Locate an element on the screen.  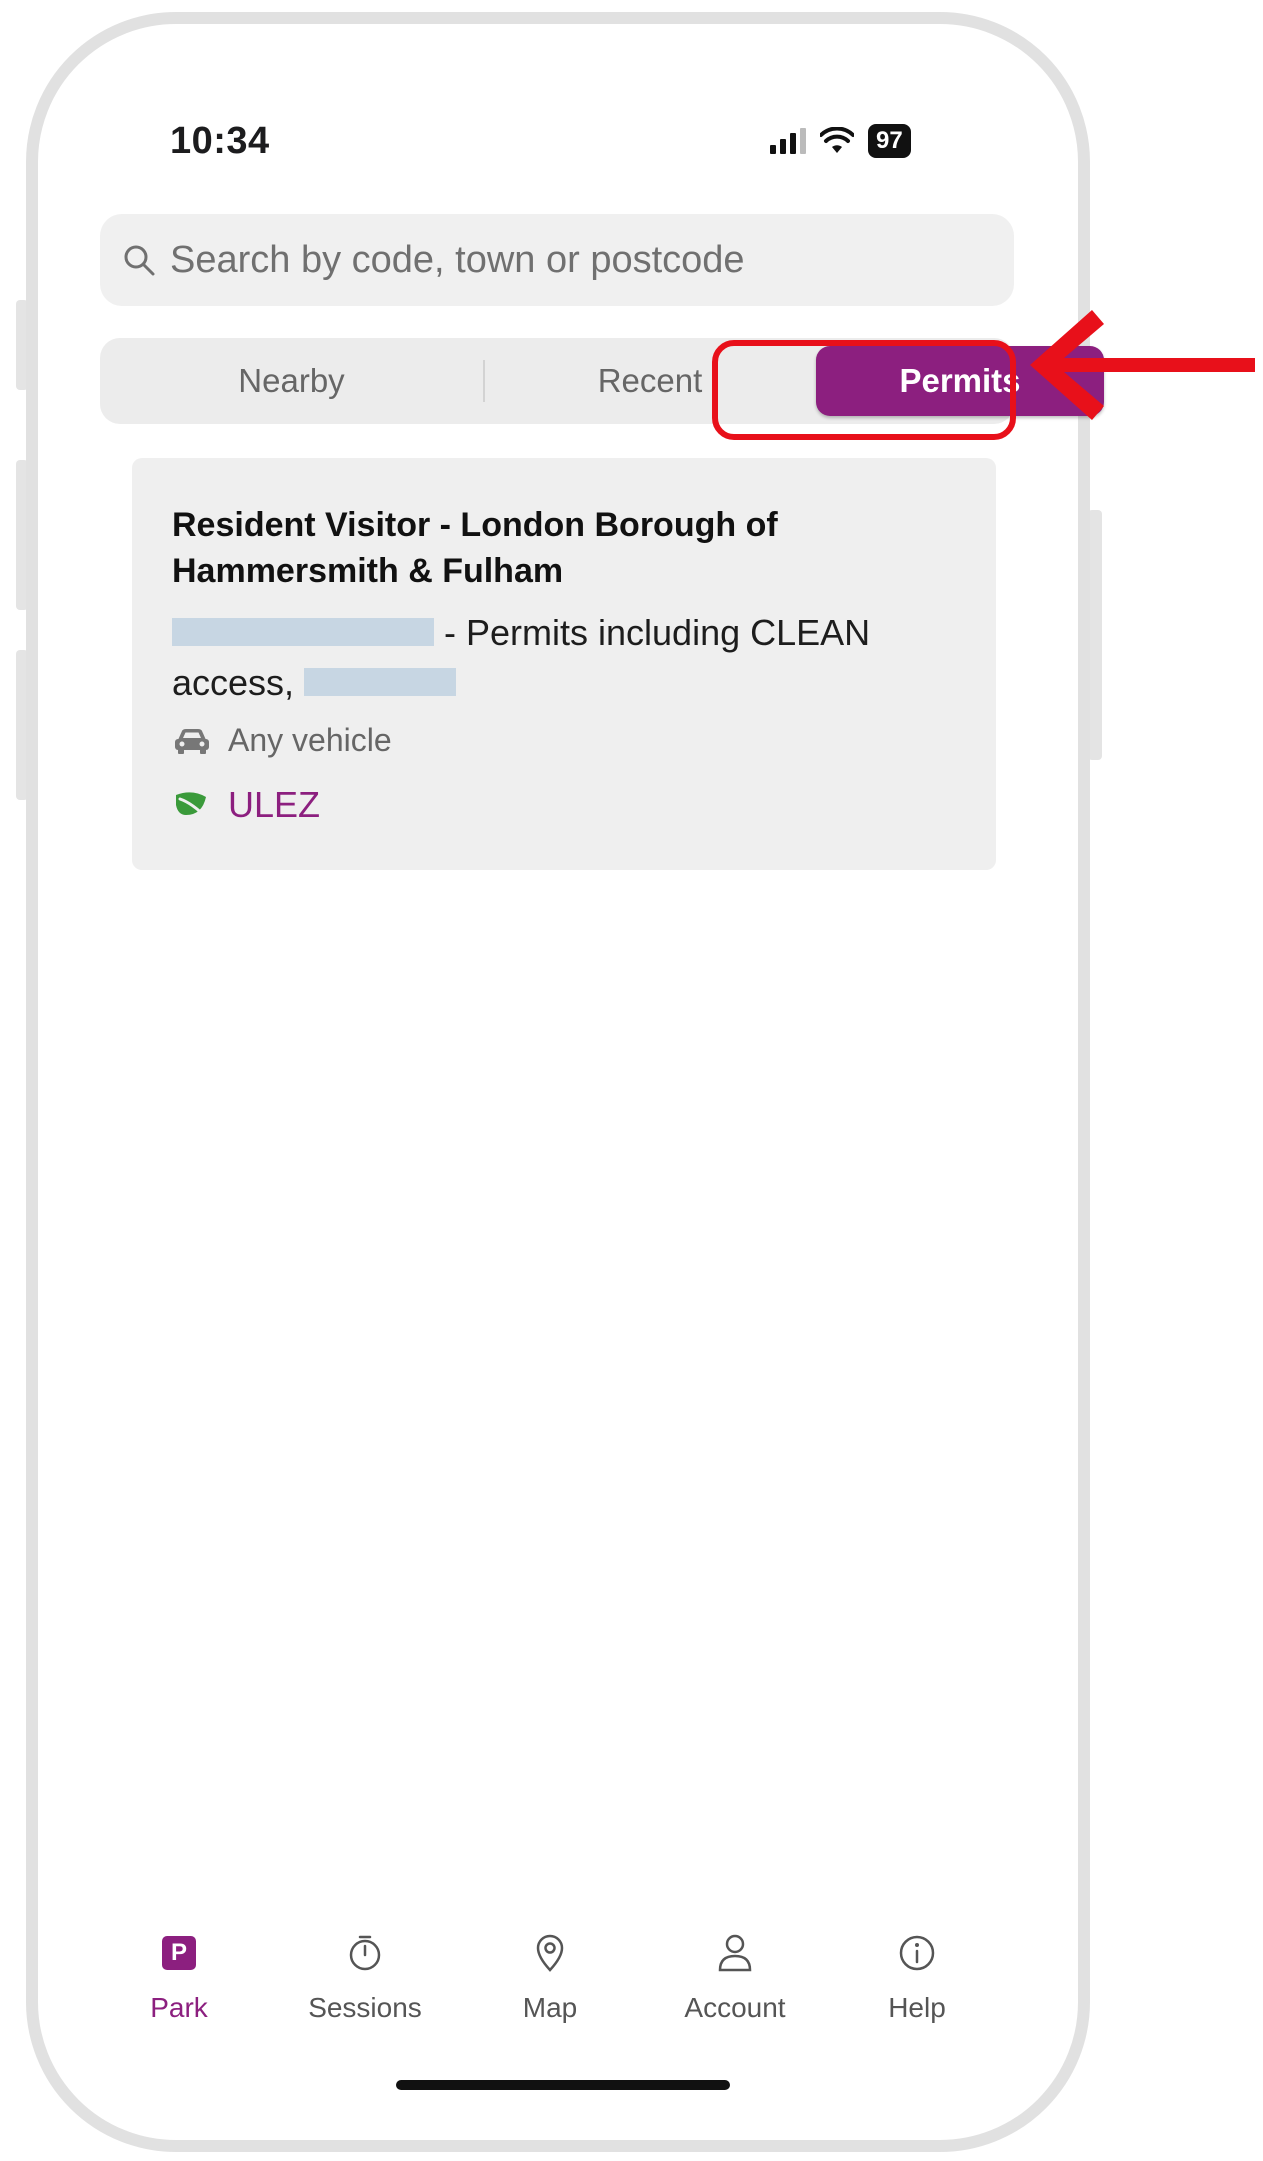
bottom-tab-bar: P Park Sessions Map Account Help is located at coordinates (560, 1980).